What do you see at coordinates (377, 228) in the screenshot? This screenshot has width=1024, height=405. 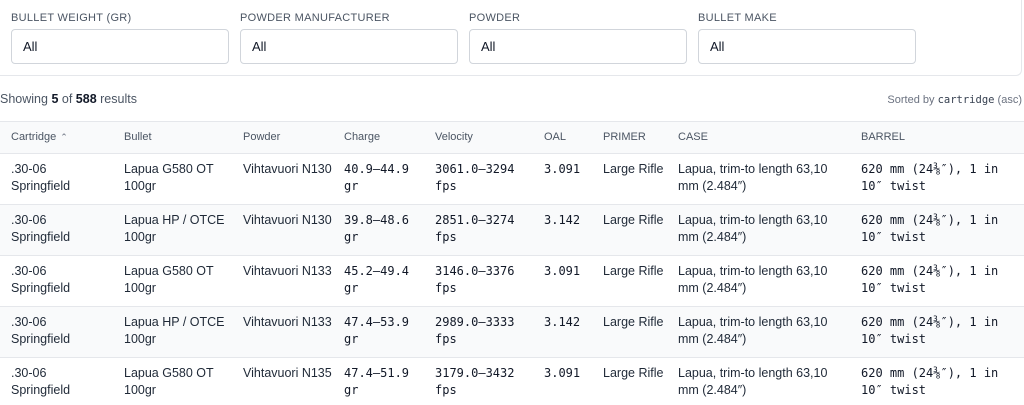 I see `cell-charge: 39.8–48.6 gr` at bounding box center [377, 228].